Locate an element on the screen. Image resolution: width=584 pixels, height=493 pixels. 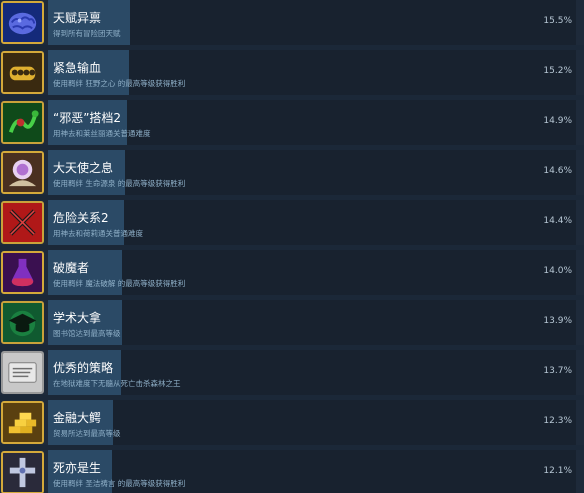
achievement-row: 学术大拿 图书馆达到最高等级 13.9% is located at coordinates (292, 322).